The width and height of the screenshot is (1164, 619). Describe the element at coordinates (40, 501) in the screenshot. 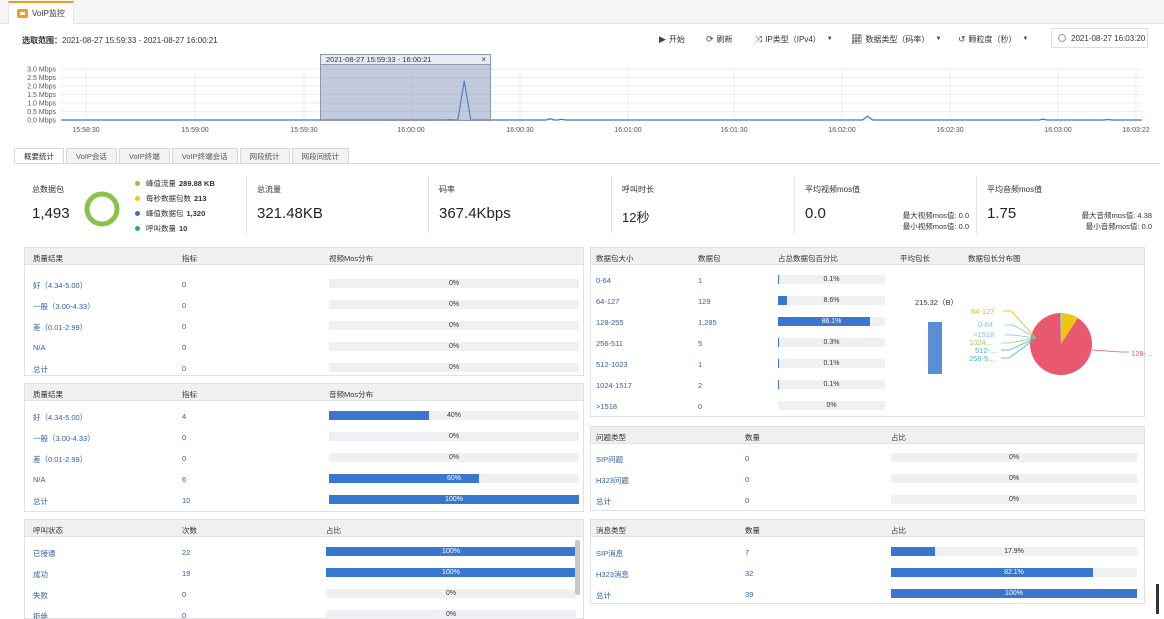

I see `row-label: 总计` at that location.